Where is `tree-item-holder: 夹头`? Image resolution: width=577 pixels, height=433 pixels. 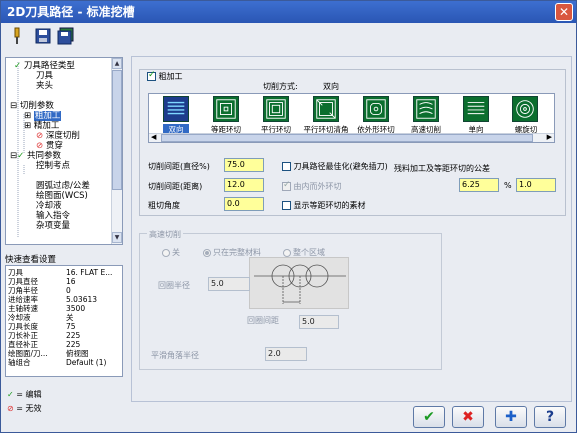 tree-item-holder: 夹头 is located at coordinates (44, 86).